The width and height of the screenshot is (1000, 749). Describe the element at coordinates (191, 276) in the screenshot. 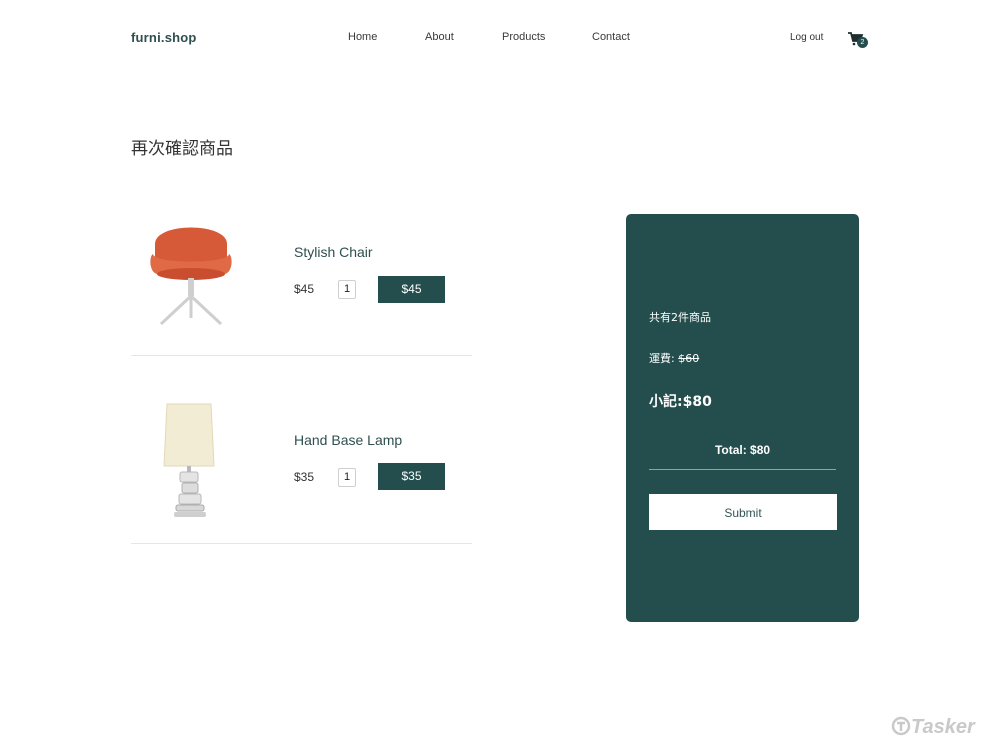

I see `chair-image` at that location.